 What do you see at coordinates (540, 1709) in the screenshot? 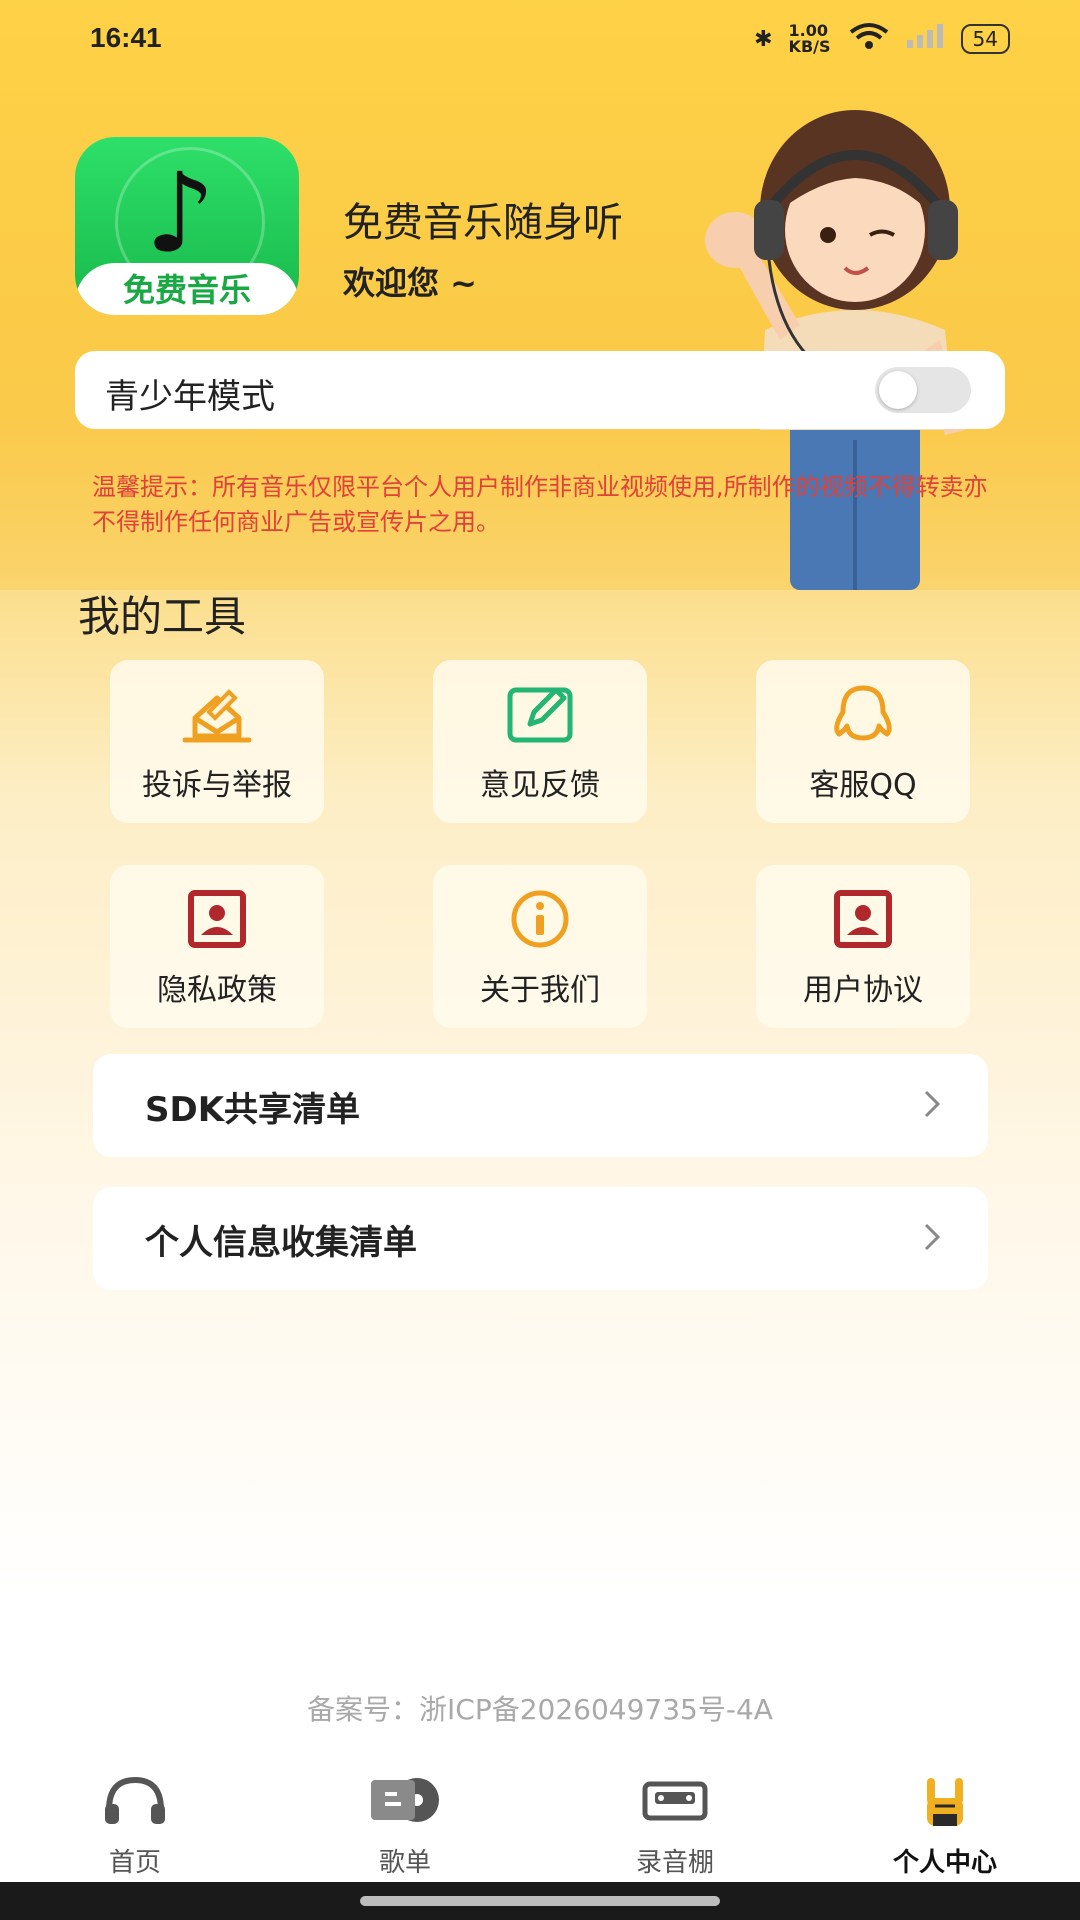
I see `icp-record: 备案号：浙ICP备2026049735号-4A` at bounding box center [540, 1709].